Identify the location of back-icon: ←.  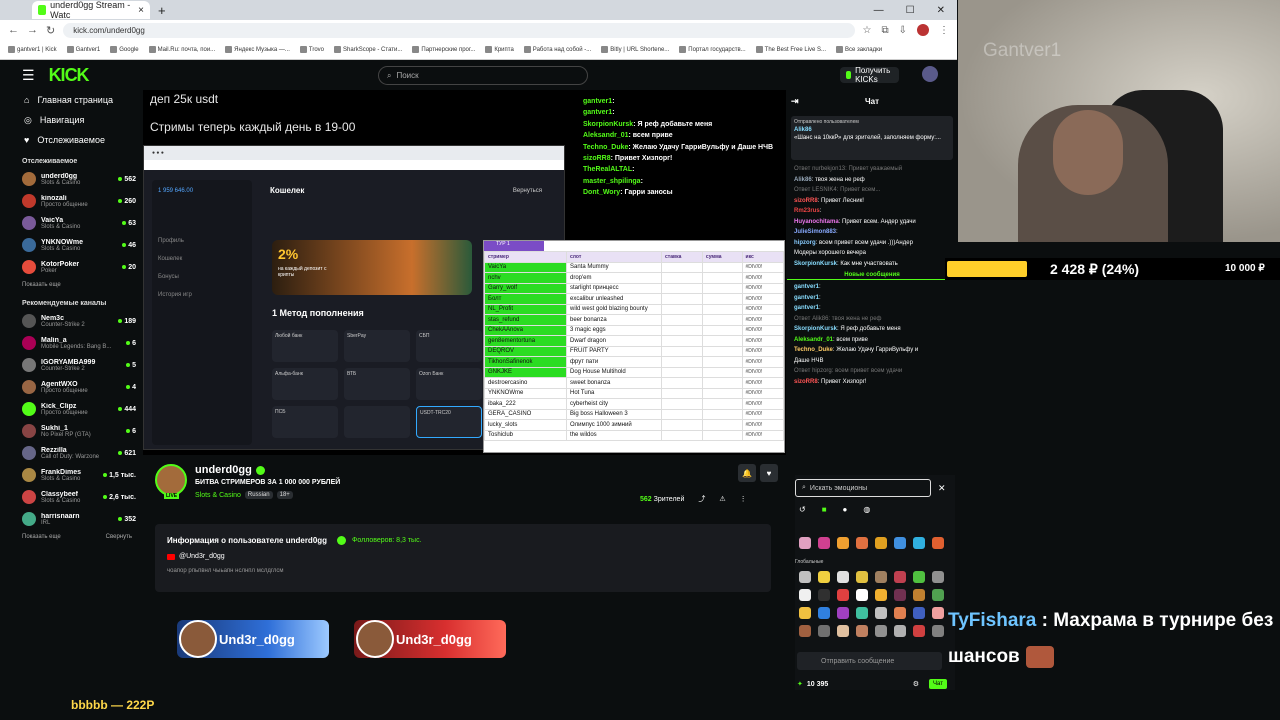
(13, 30).